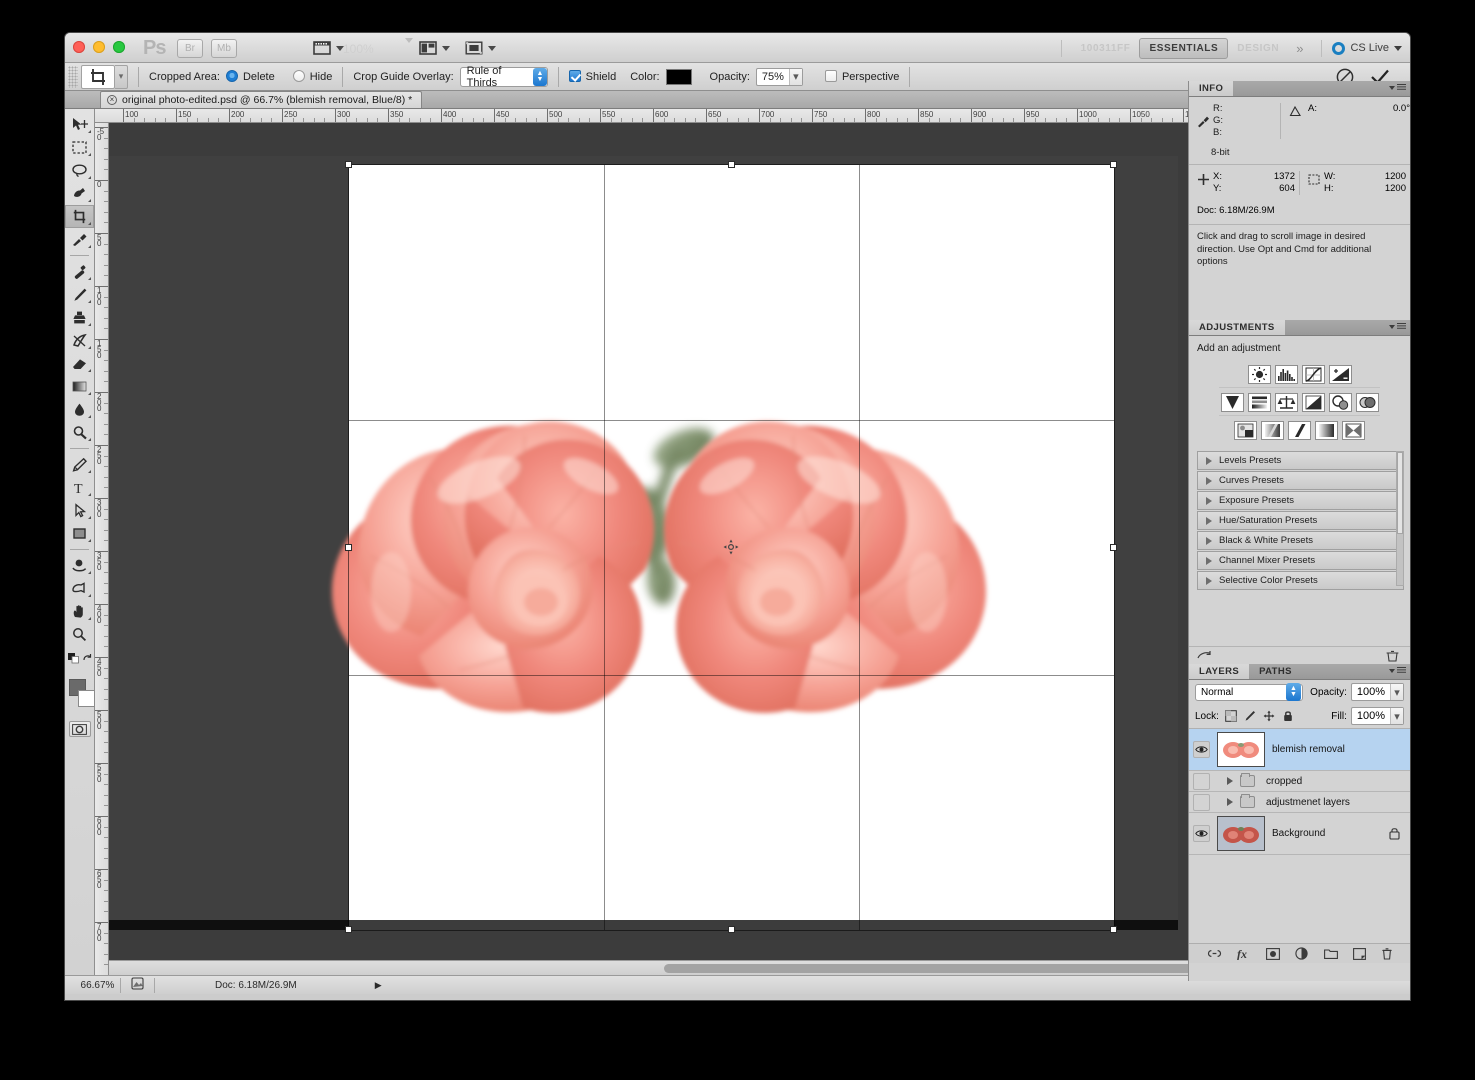 This screenshot has width=1475, height=1080. What do you see at coordinates (1300, 460) in the screenshot?
I see `preset-levels: Levels Presets` at bounding box center [1300, 460].